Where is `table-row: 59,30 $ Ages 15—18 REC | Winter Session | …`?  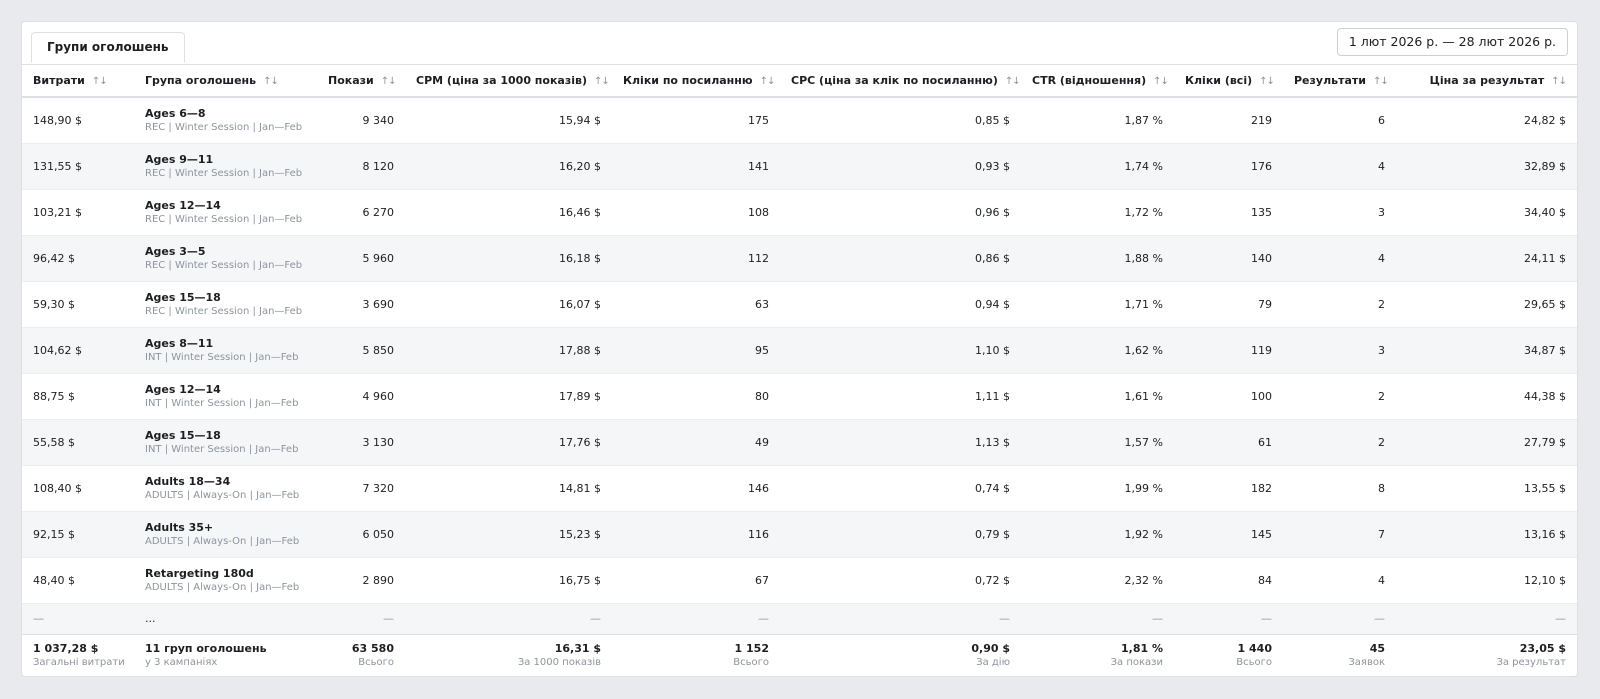
table-row: 59,30 $ Ages 15—18 REC | Winter Session | … is located at coordinates (799, 304).